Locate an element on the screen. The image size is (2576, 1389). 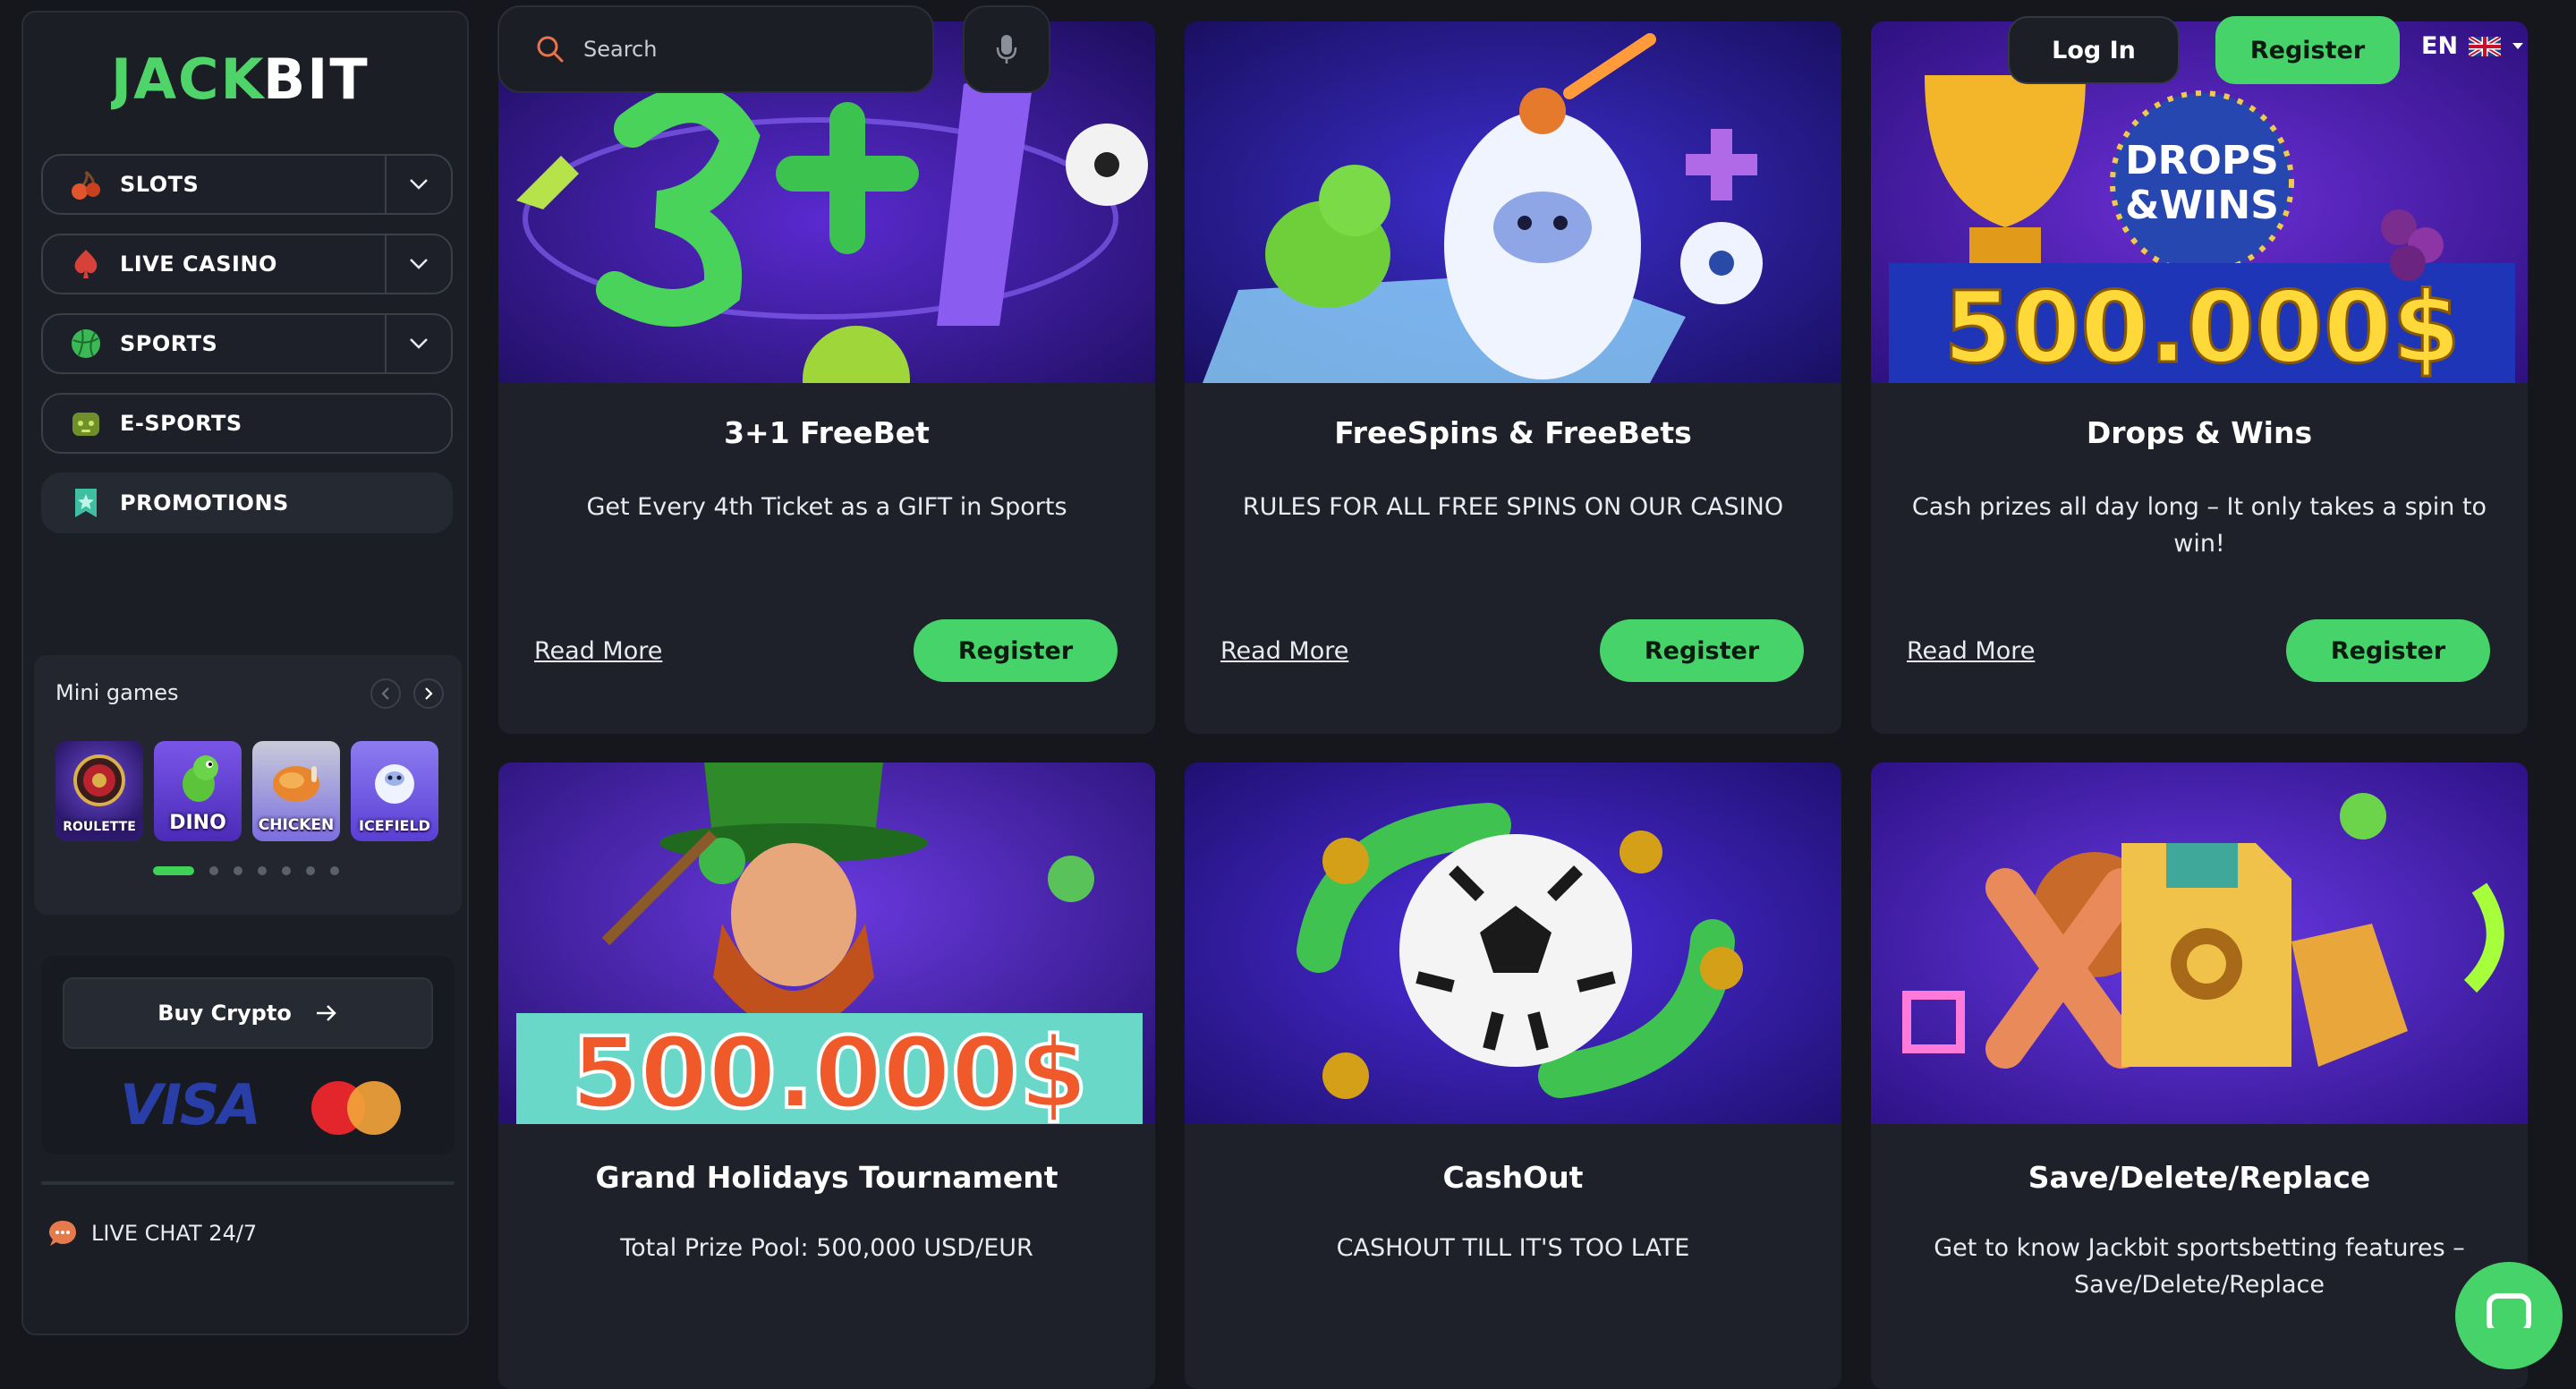
chat-bubble-icon is located at coordinates (63, 1233).